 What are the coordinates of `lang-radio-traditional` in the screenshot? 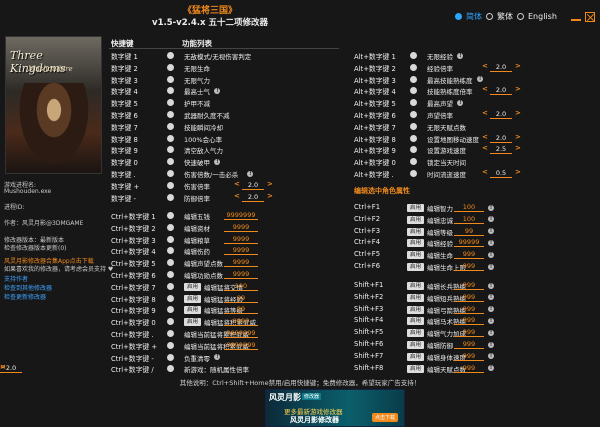 It's located at (489, 16).